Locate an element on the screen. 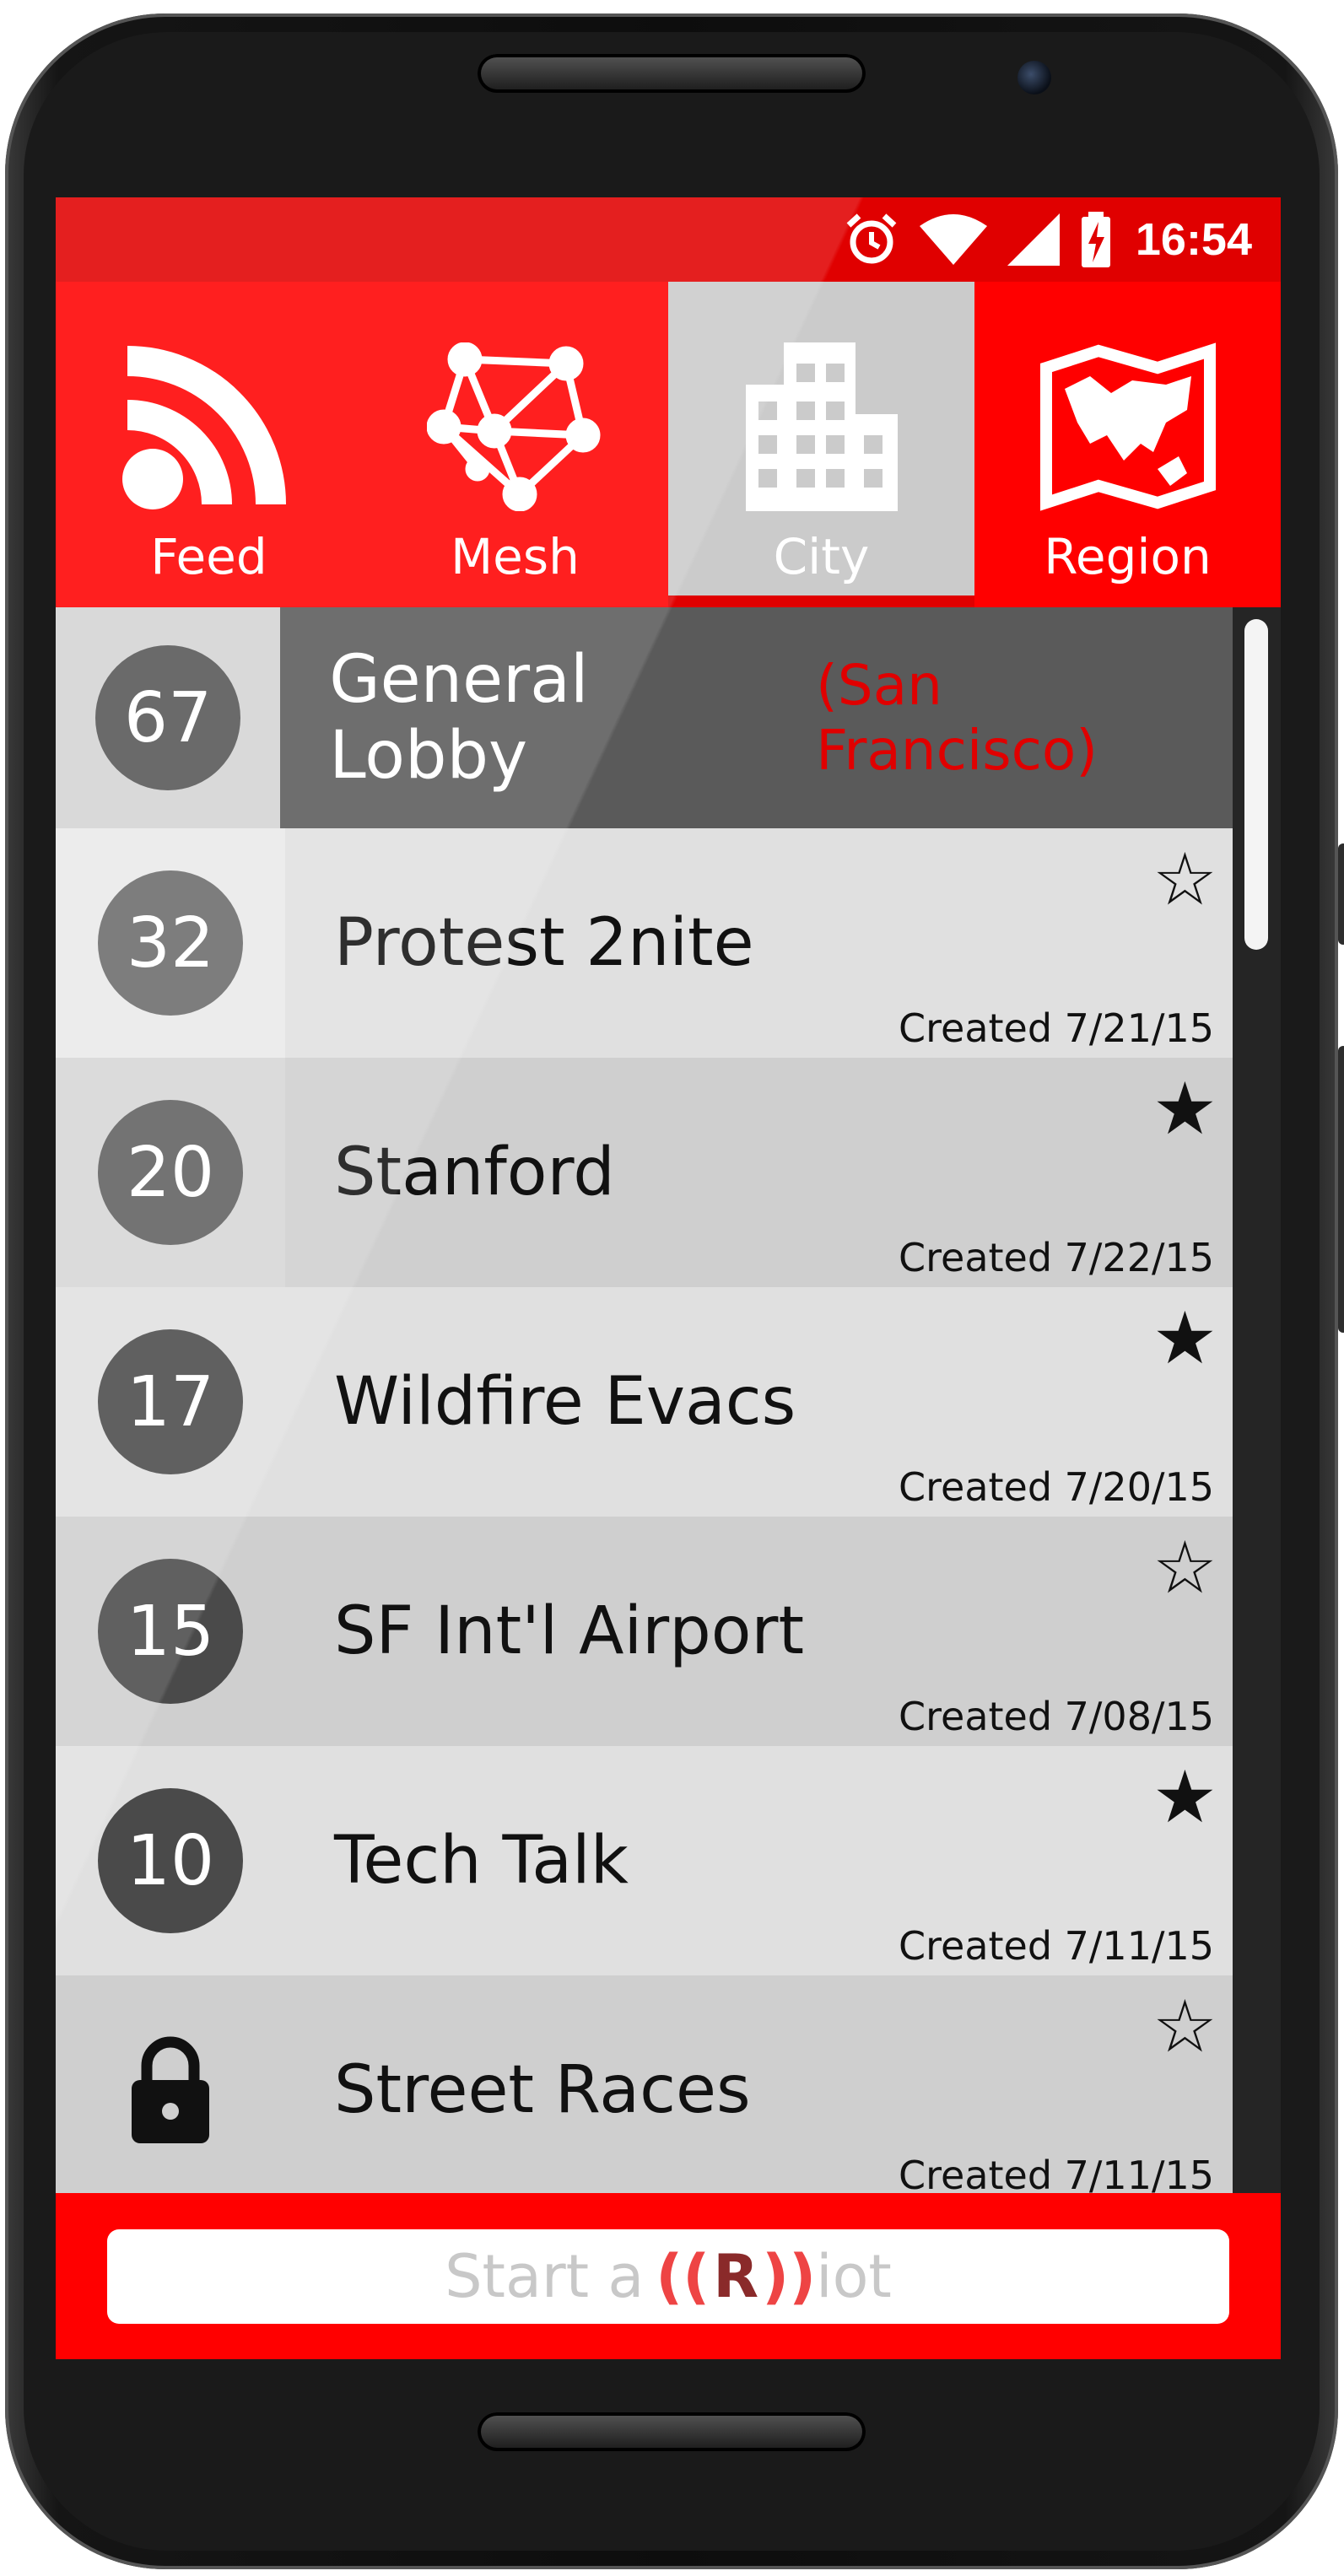 The height and width of the screenshot is (2576, 1344). room-name: SF Int'l Airport is located at coordinates (570, 1631).